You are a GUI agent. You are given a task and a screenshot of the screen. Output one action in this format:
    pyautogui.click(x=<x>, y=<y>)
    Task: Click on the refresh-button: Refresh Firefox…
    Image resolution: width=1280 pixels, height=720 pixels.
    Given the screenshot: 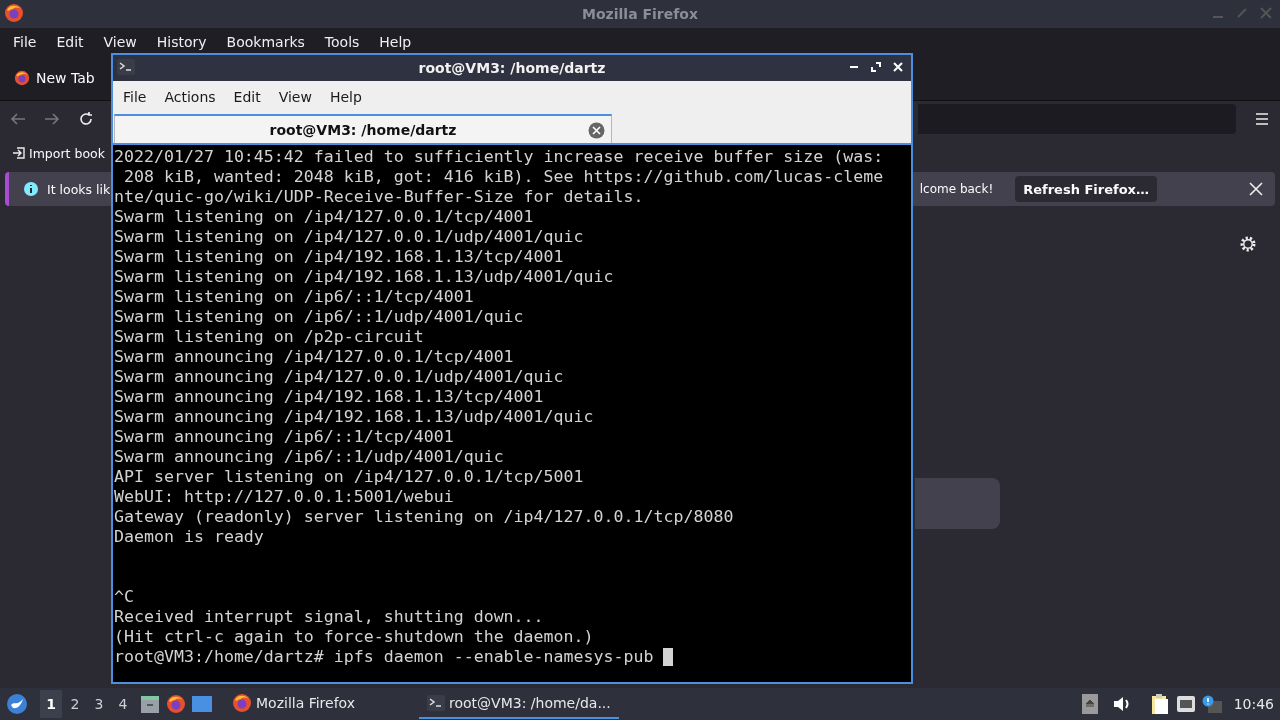 What is the action you would take?
    pyautogui.click(x=1086, y=189)
    